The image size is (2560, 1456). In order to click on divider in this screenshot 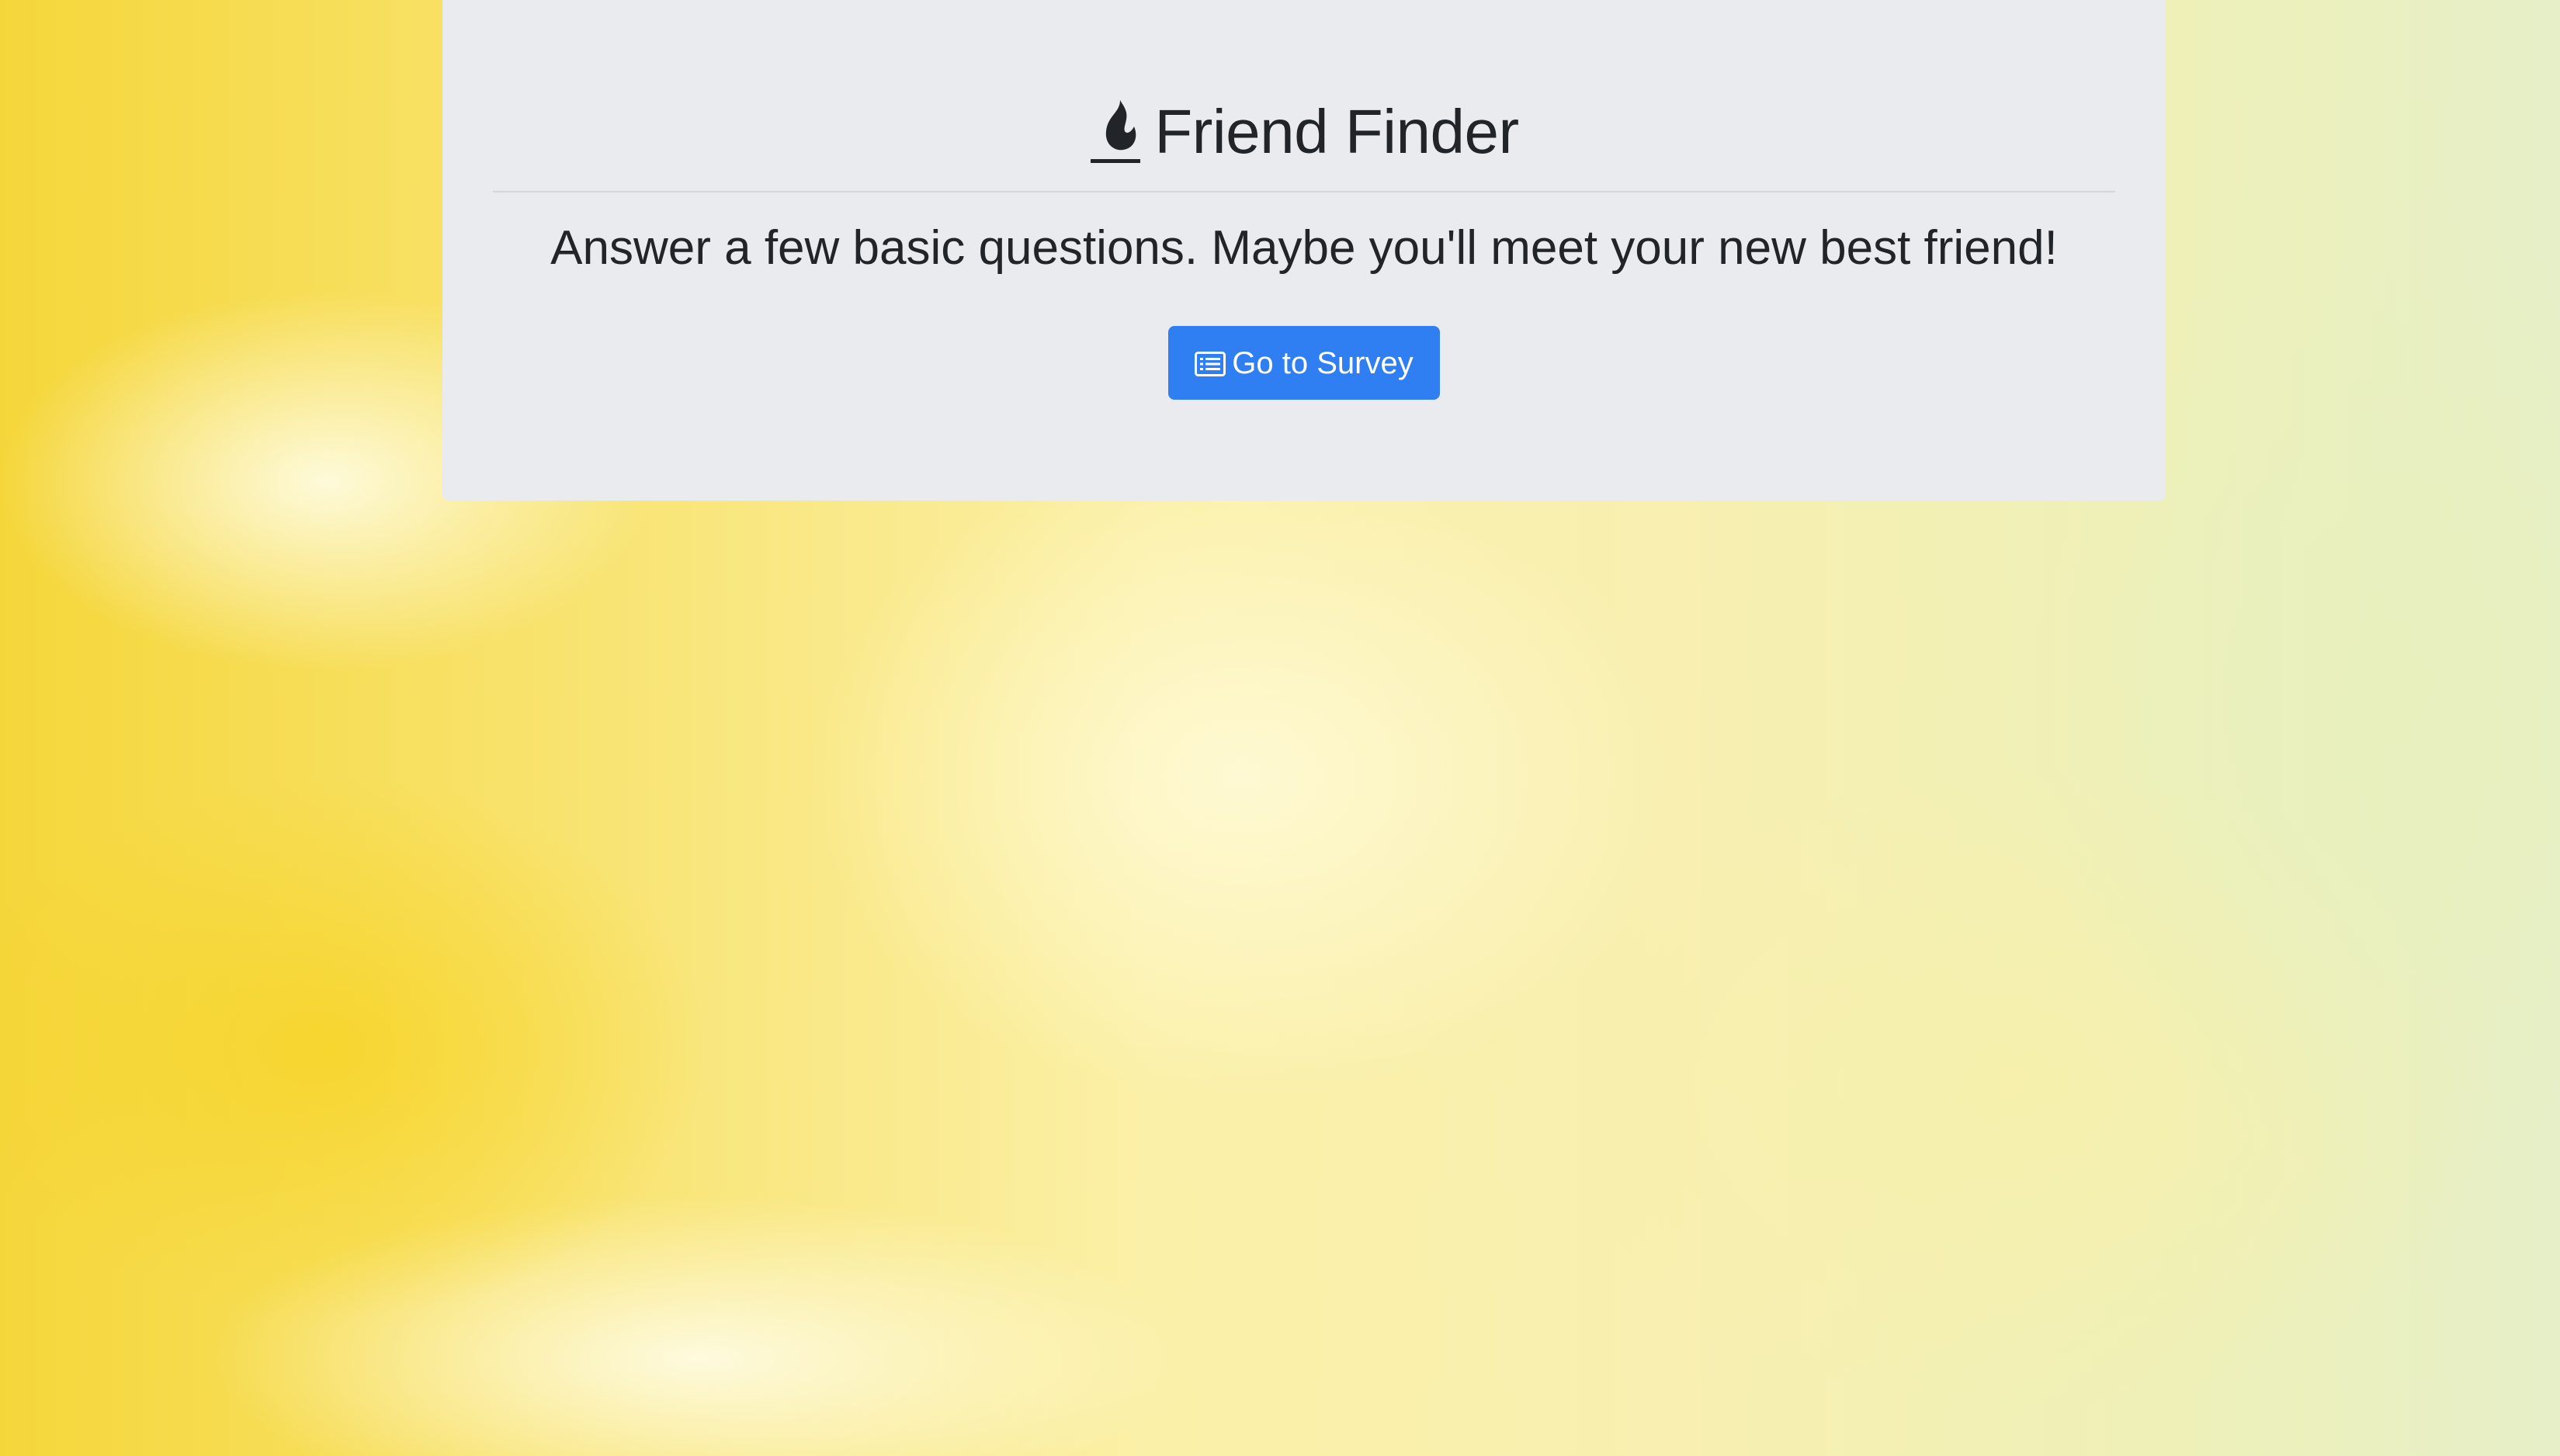, I will do `click(1304, 192)`.